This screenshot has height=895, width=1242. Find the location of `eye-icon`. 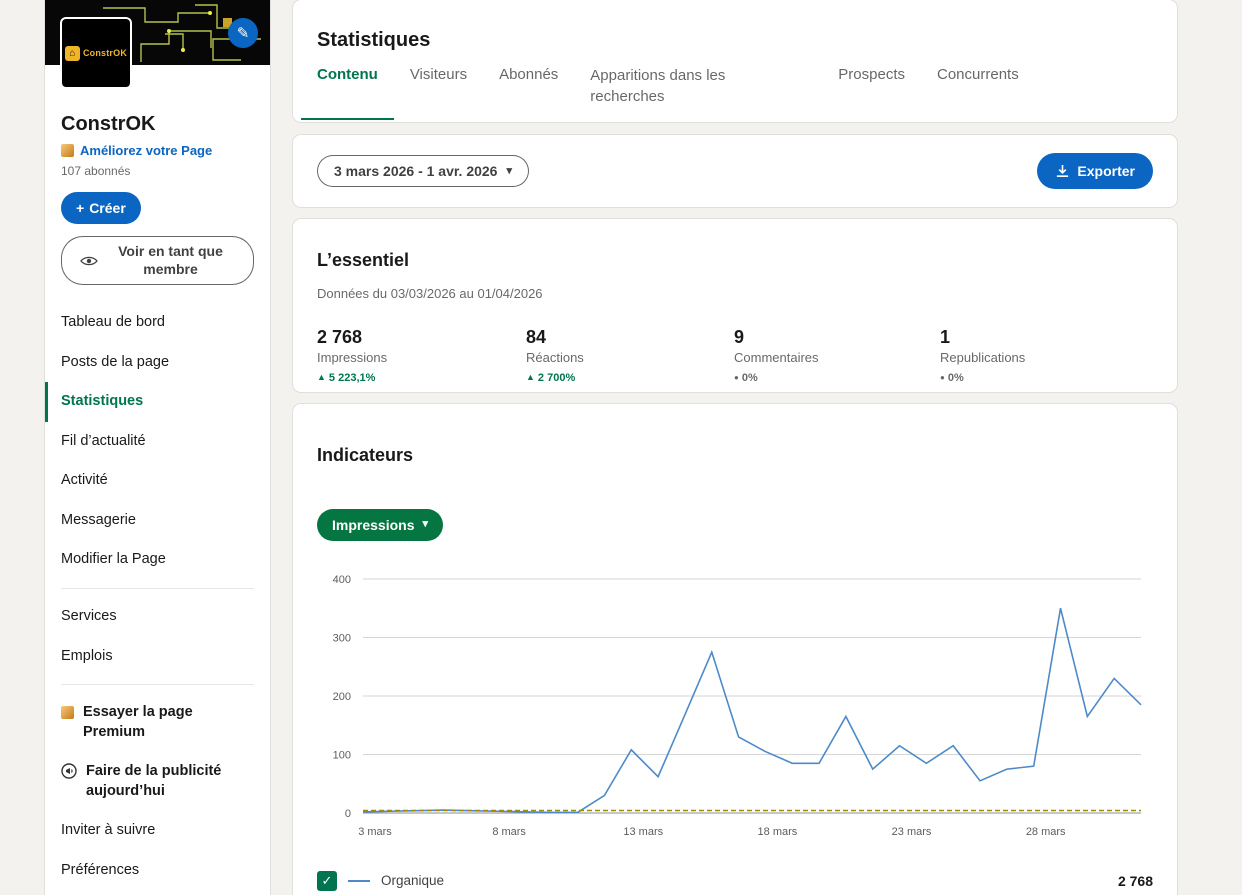

eye-icon is located at coordinates (88, 260).